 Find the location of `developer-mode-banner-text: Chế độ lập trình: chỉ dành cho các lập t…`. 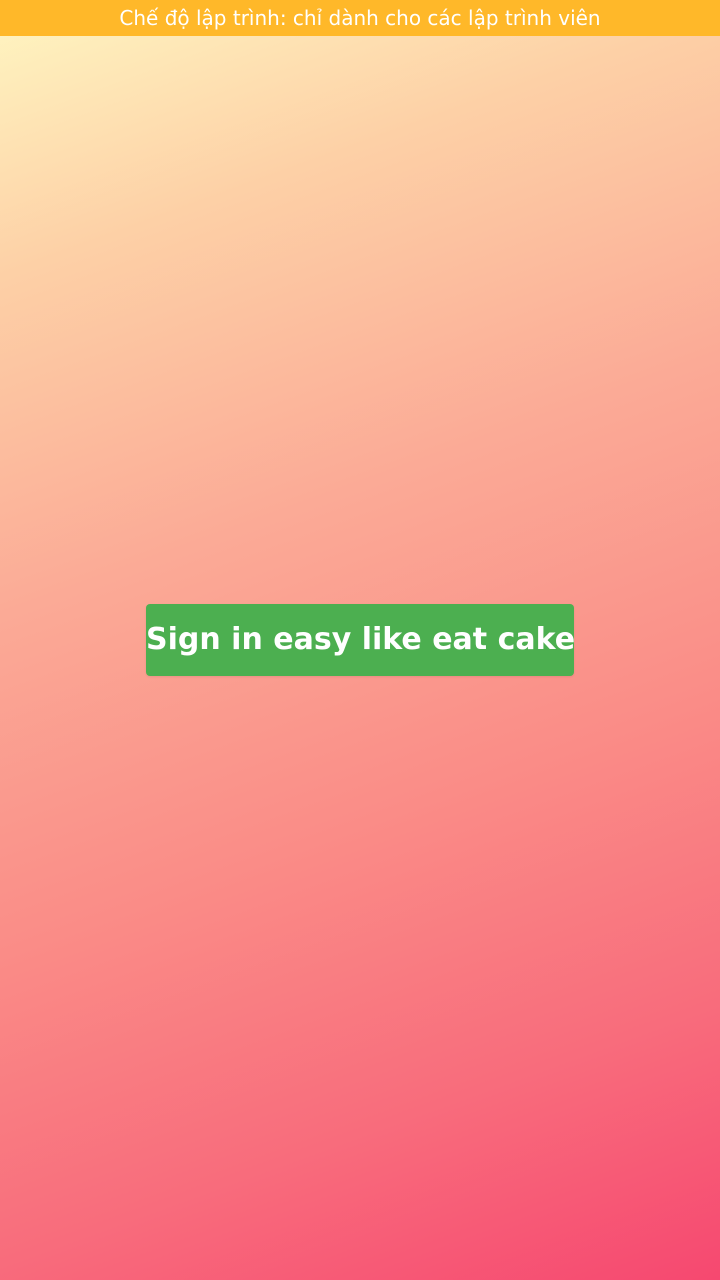

developer-mode-banner-text: Chế độ lập trình: chỉ dành cho các lập t… is located at coordinates (360, 18).